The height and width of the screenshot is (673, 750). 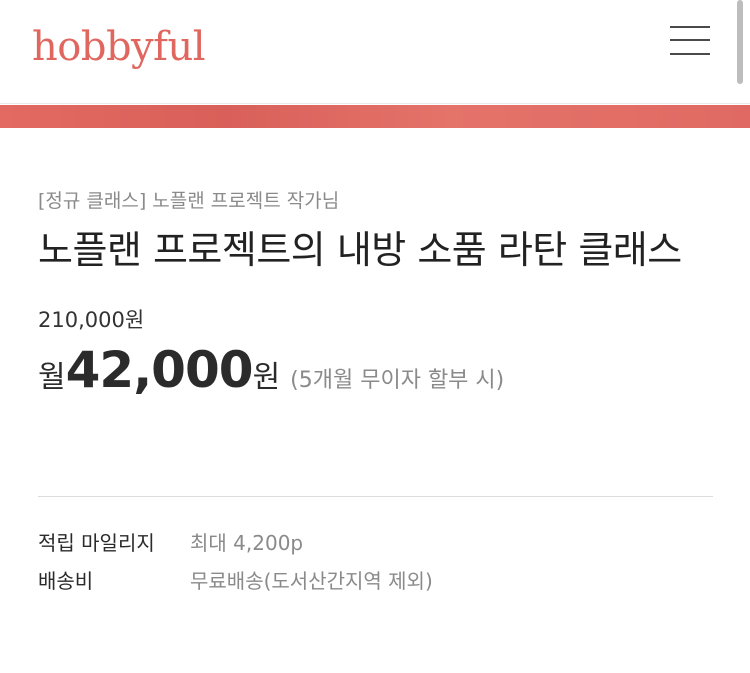 What do you see at coordinates (52, 377) in the screenshot?
I see `monthly-prefix: 월` at bounding box center [52, 377].